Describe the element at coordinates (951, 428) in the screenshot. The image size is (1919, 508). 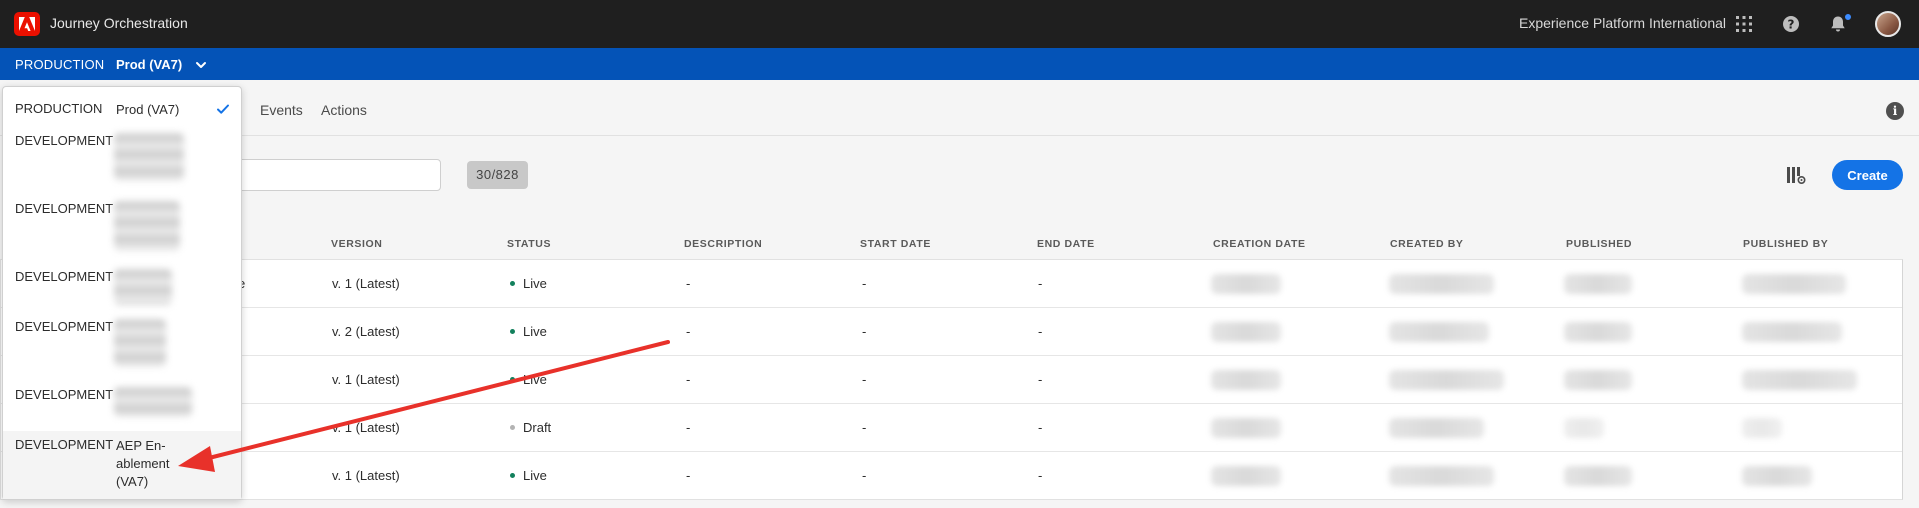
I see `table-row: v. 1 (Latest) Draft - - -` at that location.